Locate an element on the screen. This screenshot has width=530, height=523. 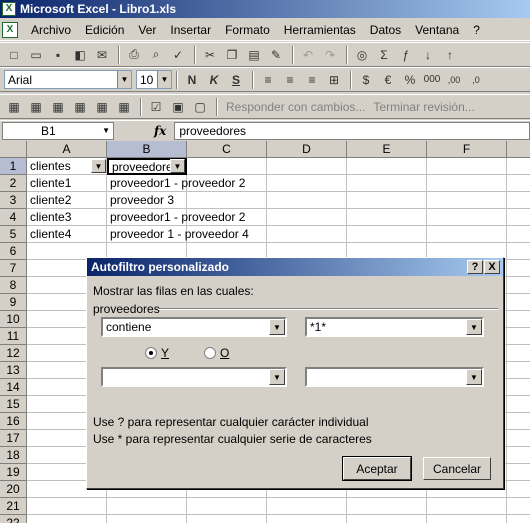
new-icon: □ is located at coordinates (14, 55).